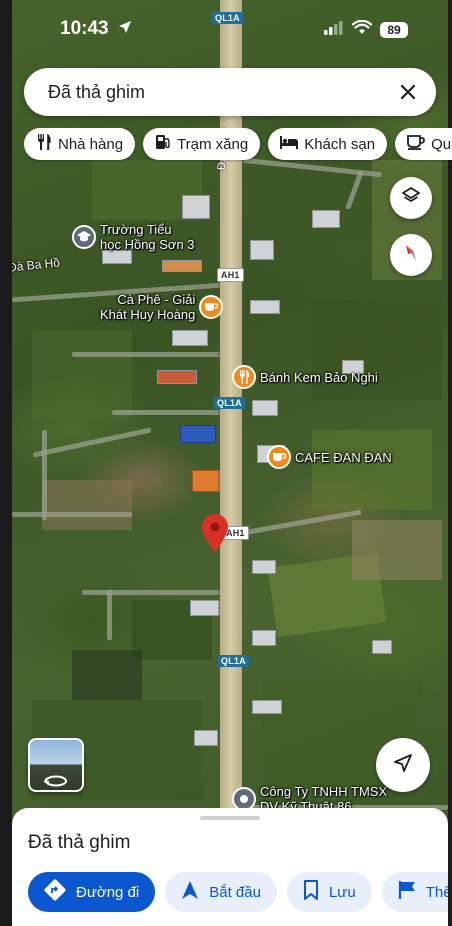 The height and width of the screenshot is (926, 452). Describe the element at coordinates (289, 144) in the screenshot. I see `bed-icon` at that location.